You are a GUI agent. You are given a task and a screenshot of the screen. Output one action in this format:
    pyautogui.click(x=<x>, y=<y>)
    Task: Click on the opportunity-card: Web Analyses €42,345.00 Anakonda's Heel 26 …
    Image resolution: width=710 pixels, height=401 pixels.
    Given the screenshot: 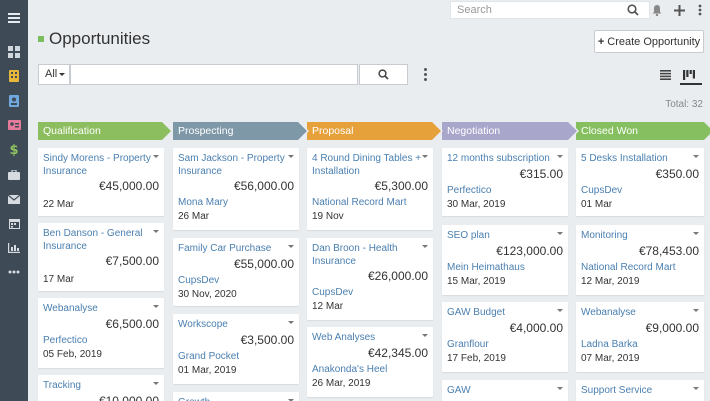 What is the action you would take?
    pyautogui.click(x=370, y=362)
    